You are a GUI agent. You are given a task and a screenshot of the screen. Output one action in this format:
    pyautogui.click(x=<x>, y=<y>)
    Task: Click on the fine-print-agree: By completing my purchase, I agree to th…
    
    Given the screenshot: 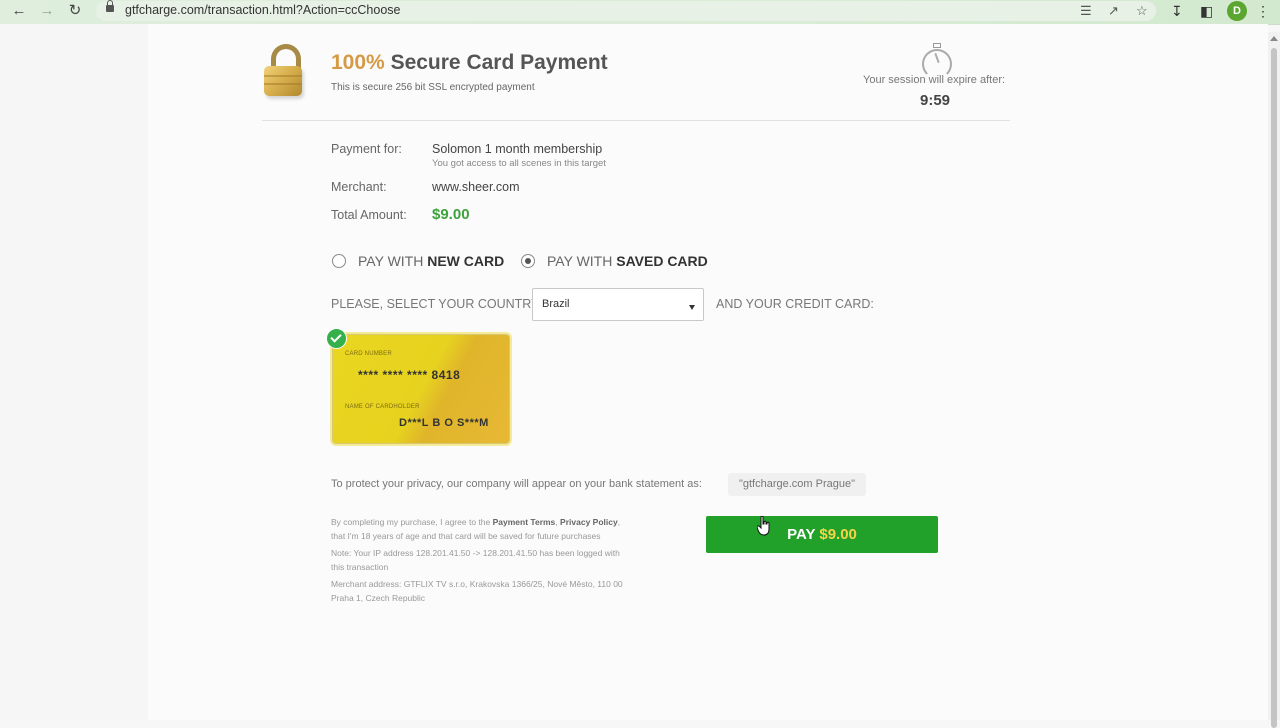 What is the action you would take?
    pyautogui.click(x=411, y=522)
    